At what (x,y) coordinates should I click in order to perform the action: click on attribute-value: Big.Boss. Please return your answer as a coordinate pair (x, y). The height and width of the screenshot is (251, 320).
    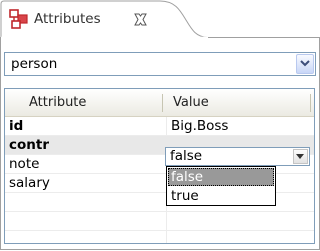
    Looking at the image, I should click on (199, 126).